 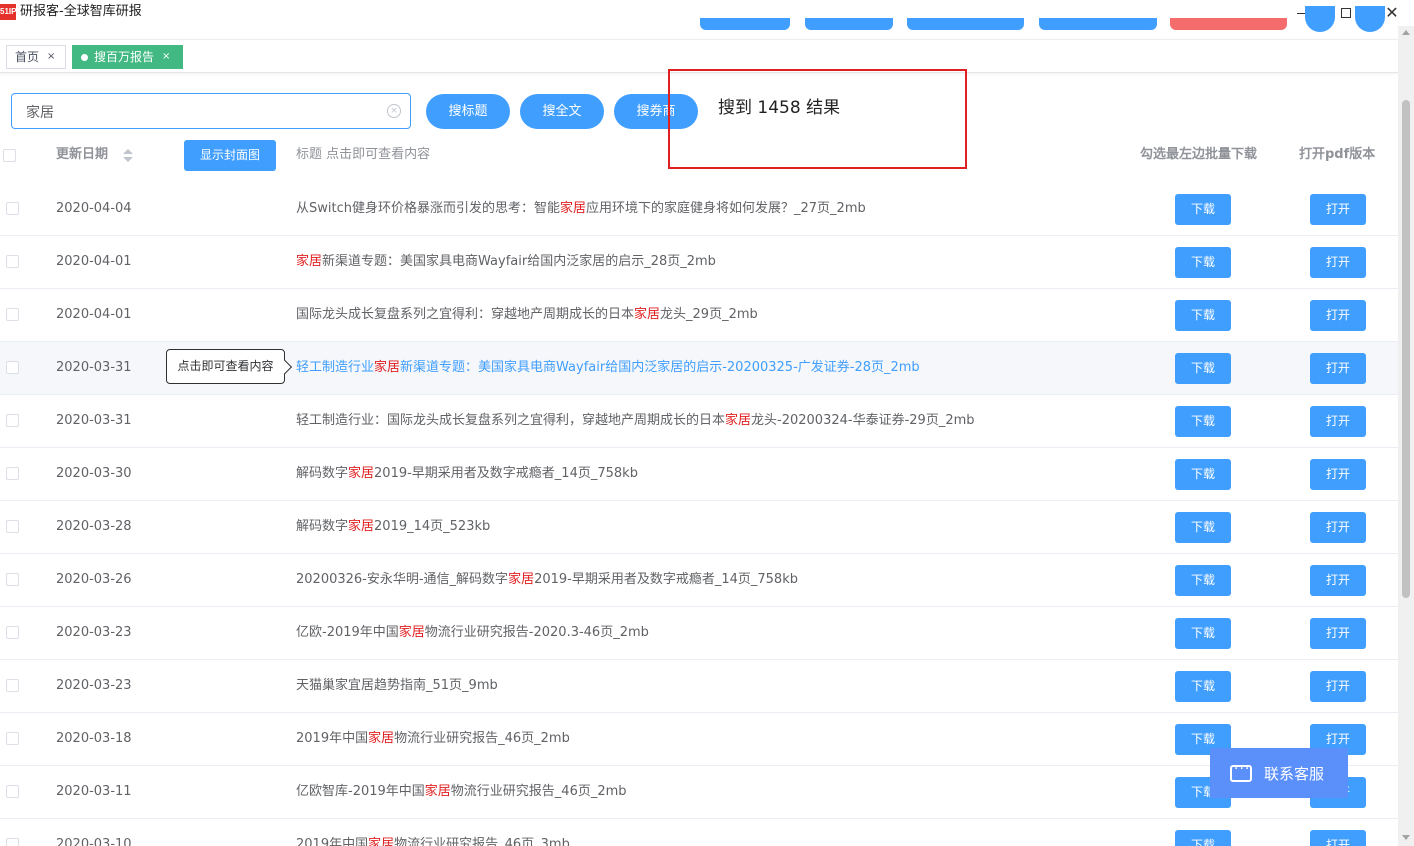 I want to click on row-title-link: 解码数字家居2019-早期采用者及数字戒瘾者_14页_758kb, so click(x=467, y=474).